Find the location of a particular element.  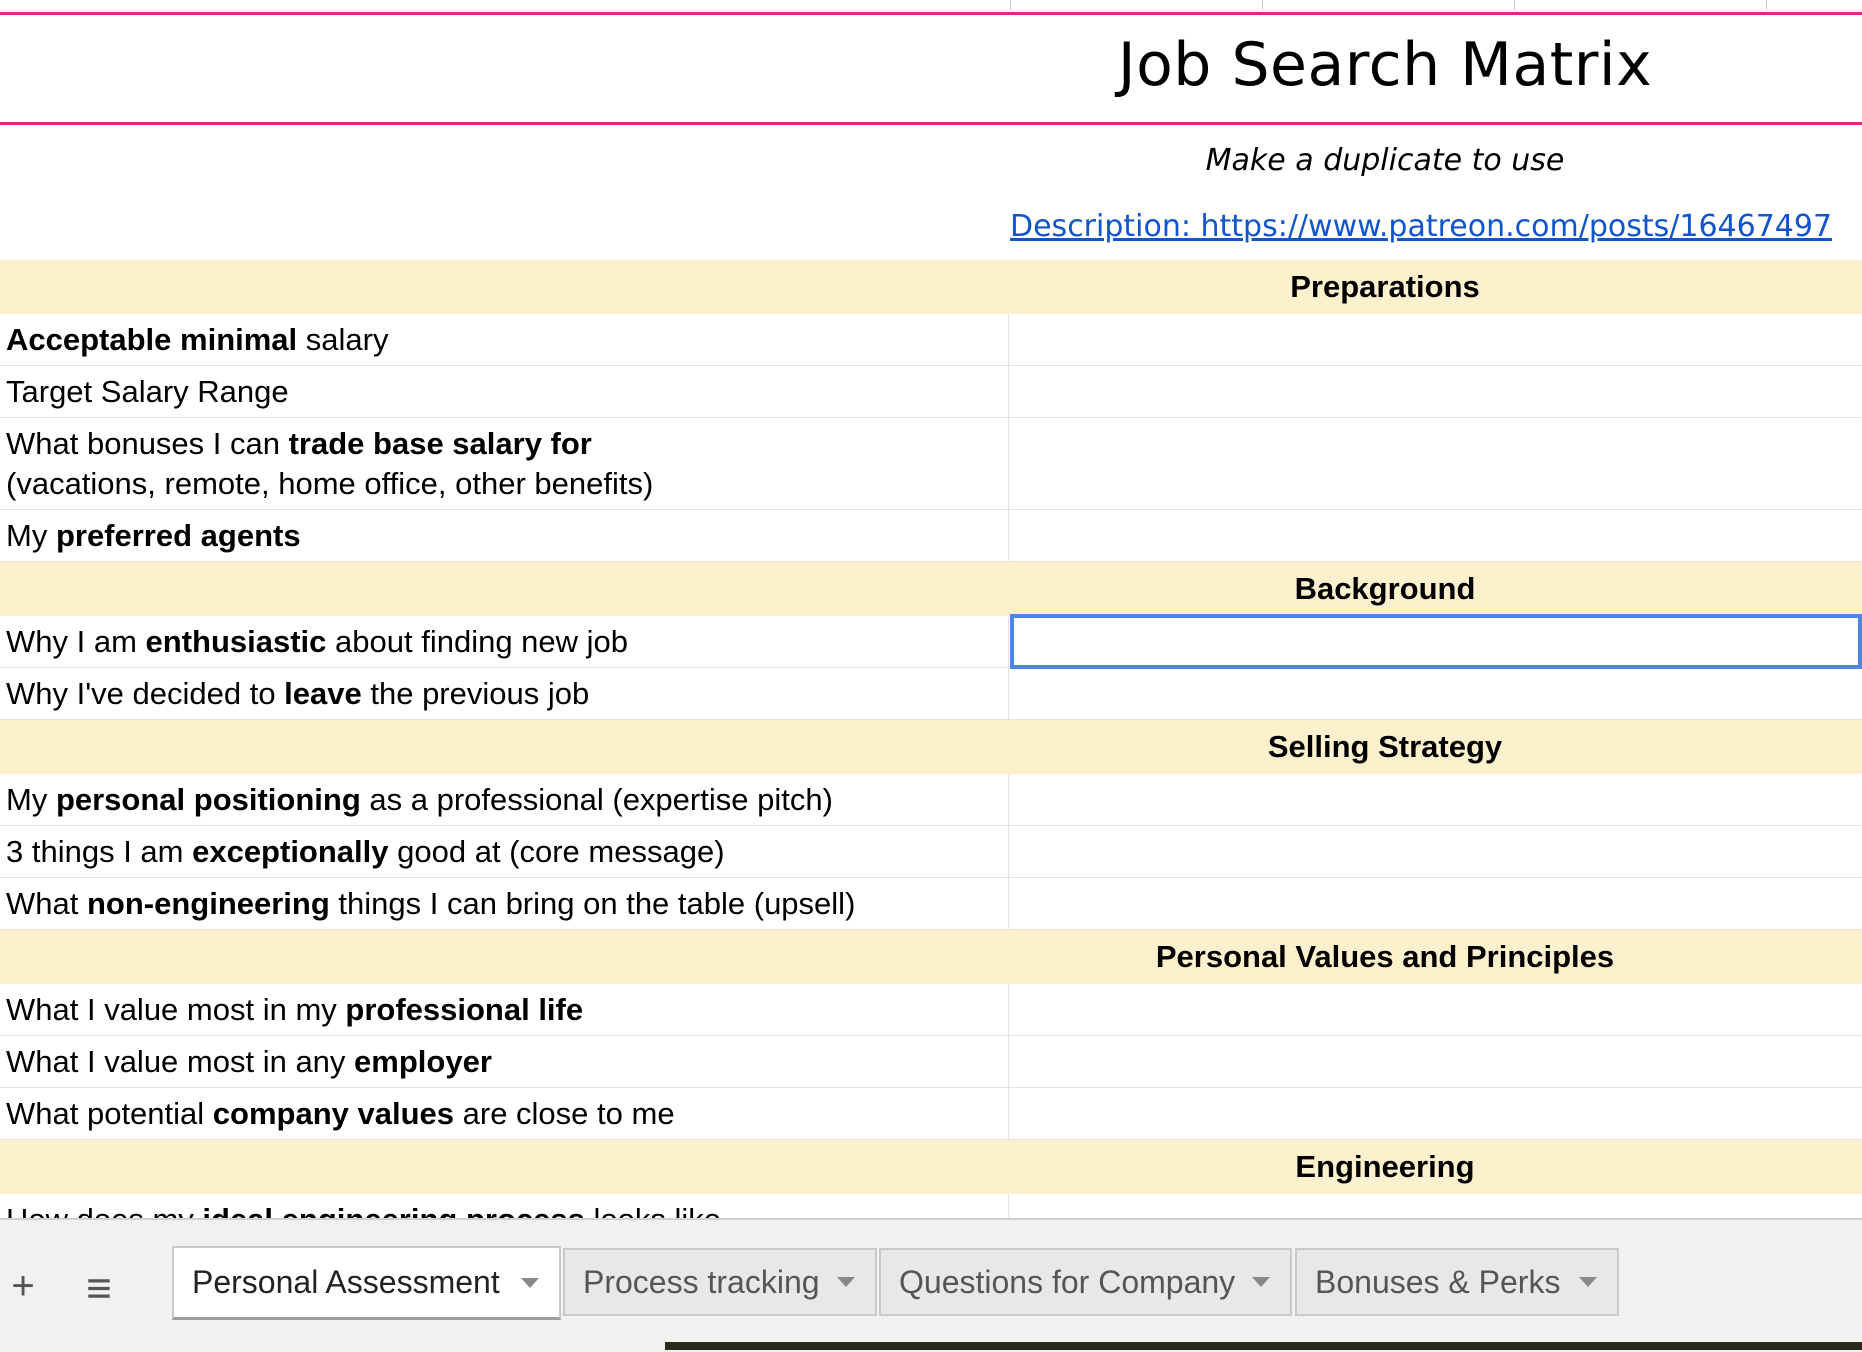

title-row: Job Search Matrix is located at coordinates (931, 68).